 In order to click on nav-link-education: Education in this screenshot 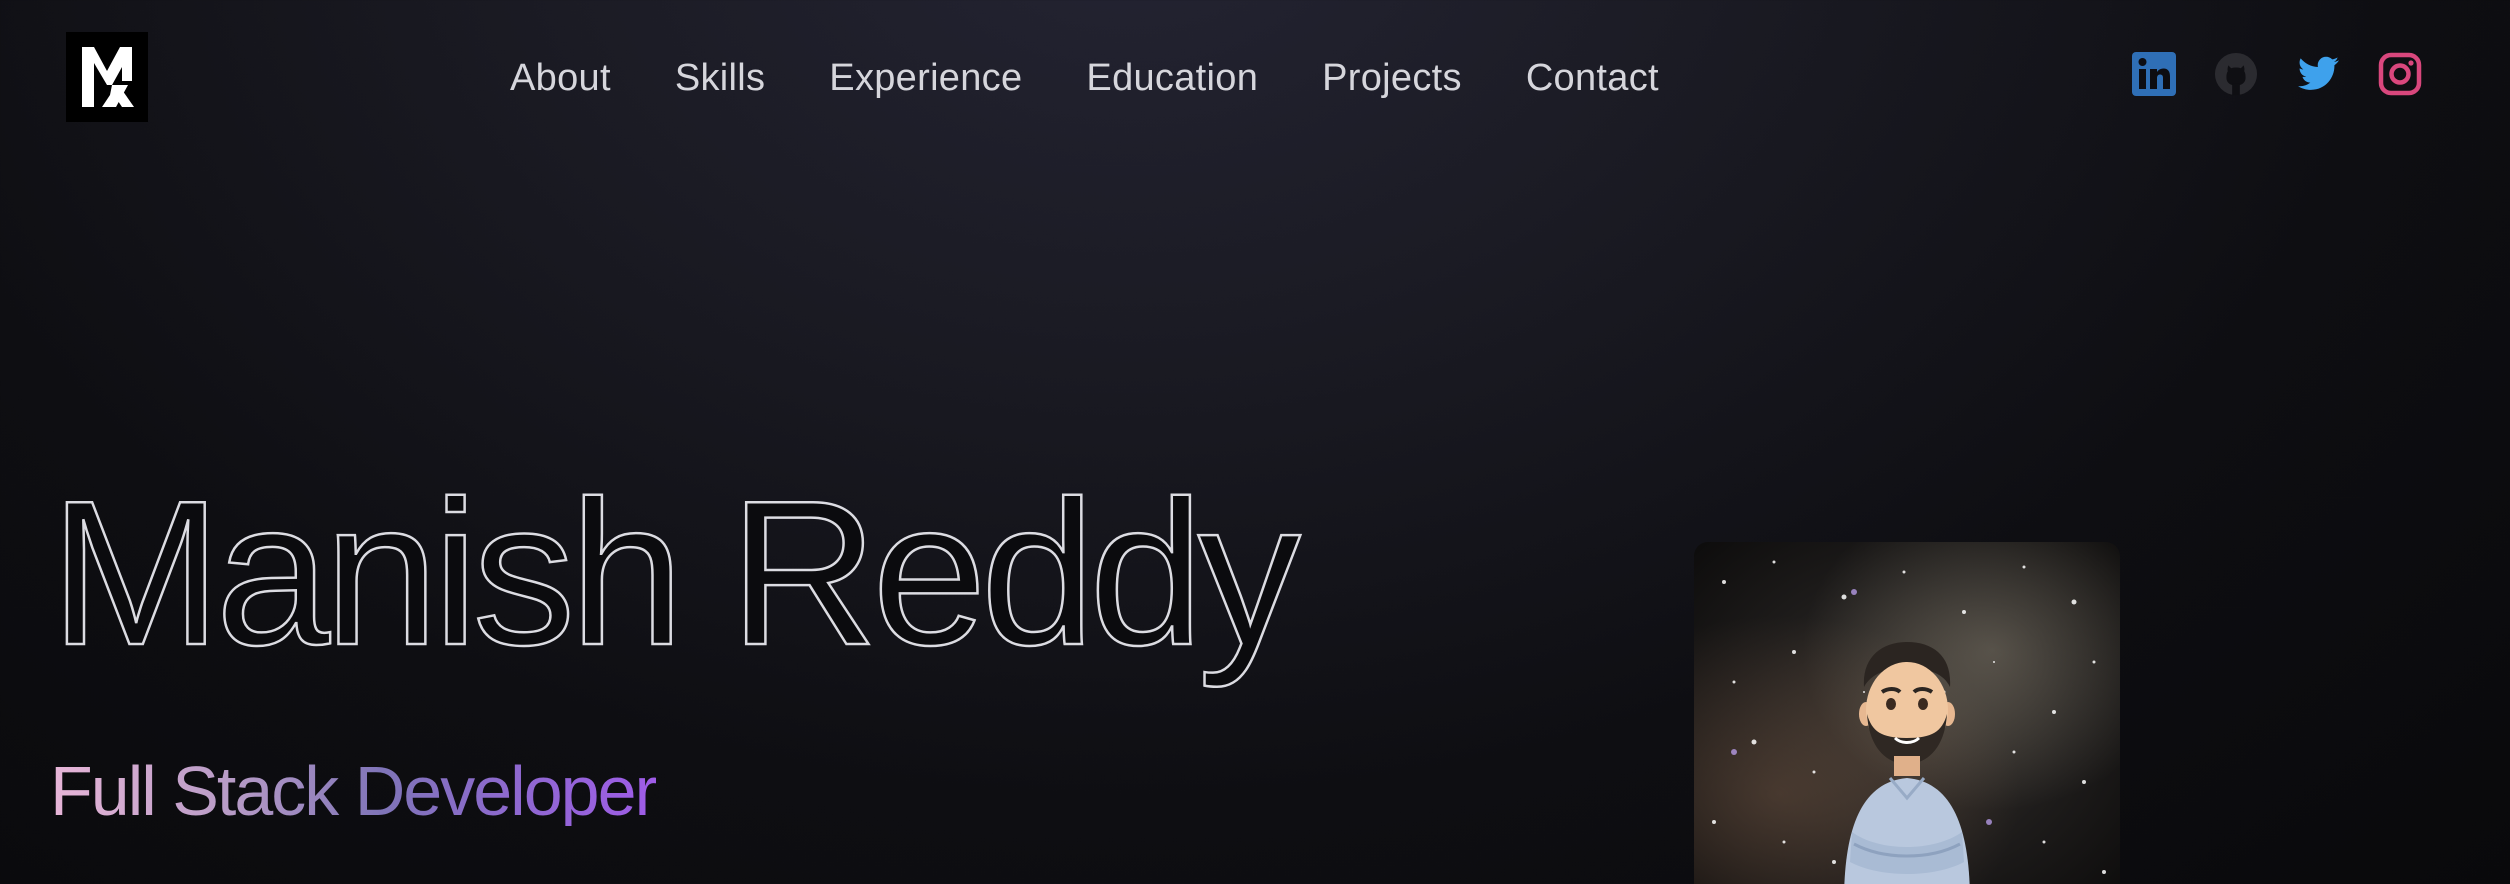, I will do `click(1172, 78)`.